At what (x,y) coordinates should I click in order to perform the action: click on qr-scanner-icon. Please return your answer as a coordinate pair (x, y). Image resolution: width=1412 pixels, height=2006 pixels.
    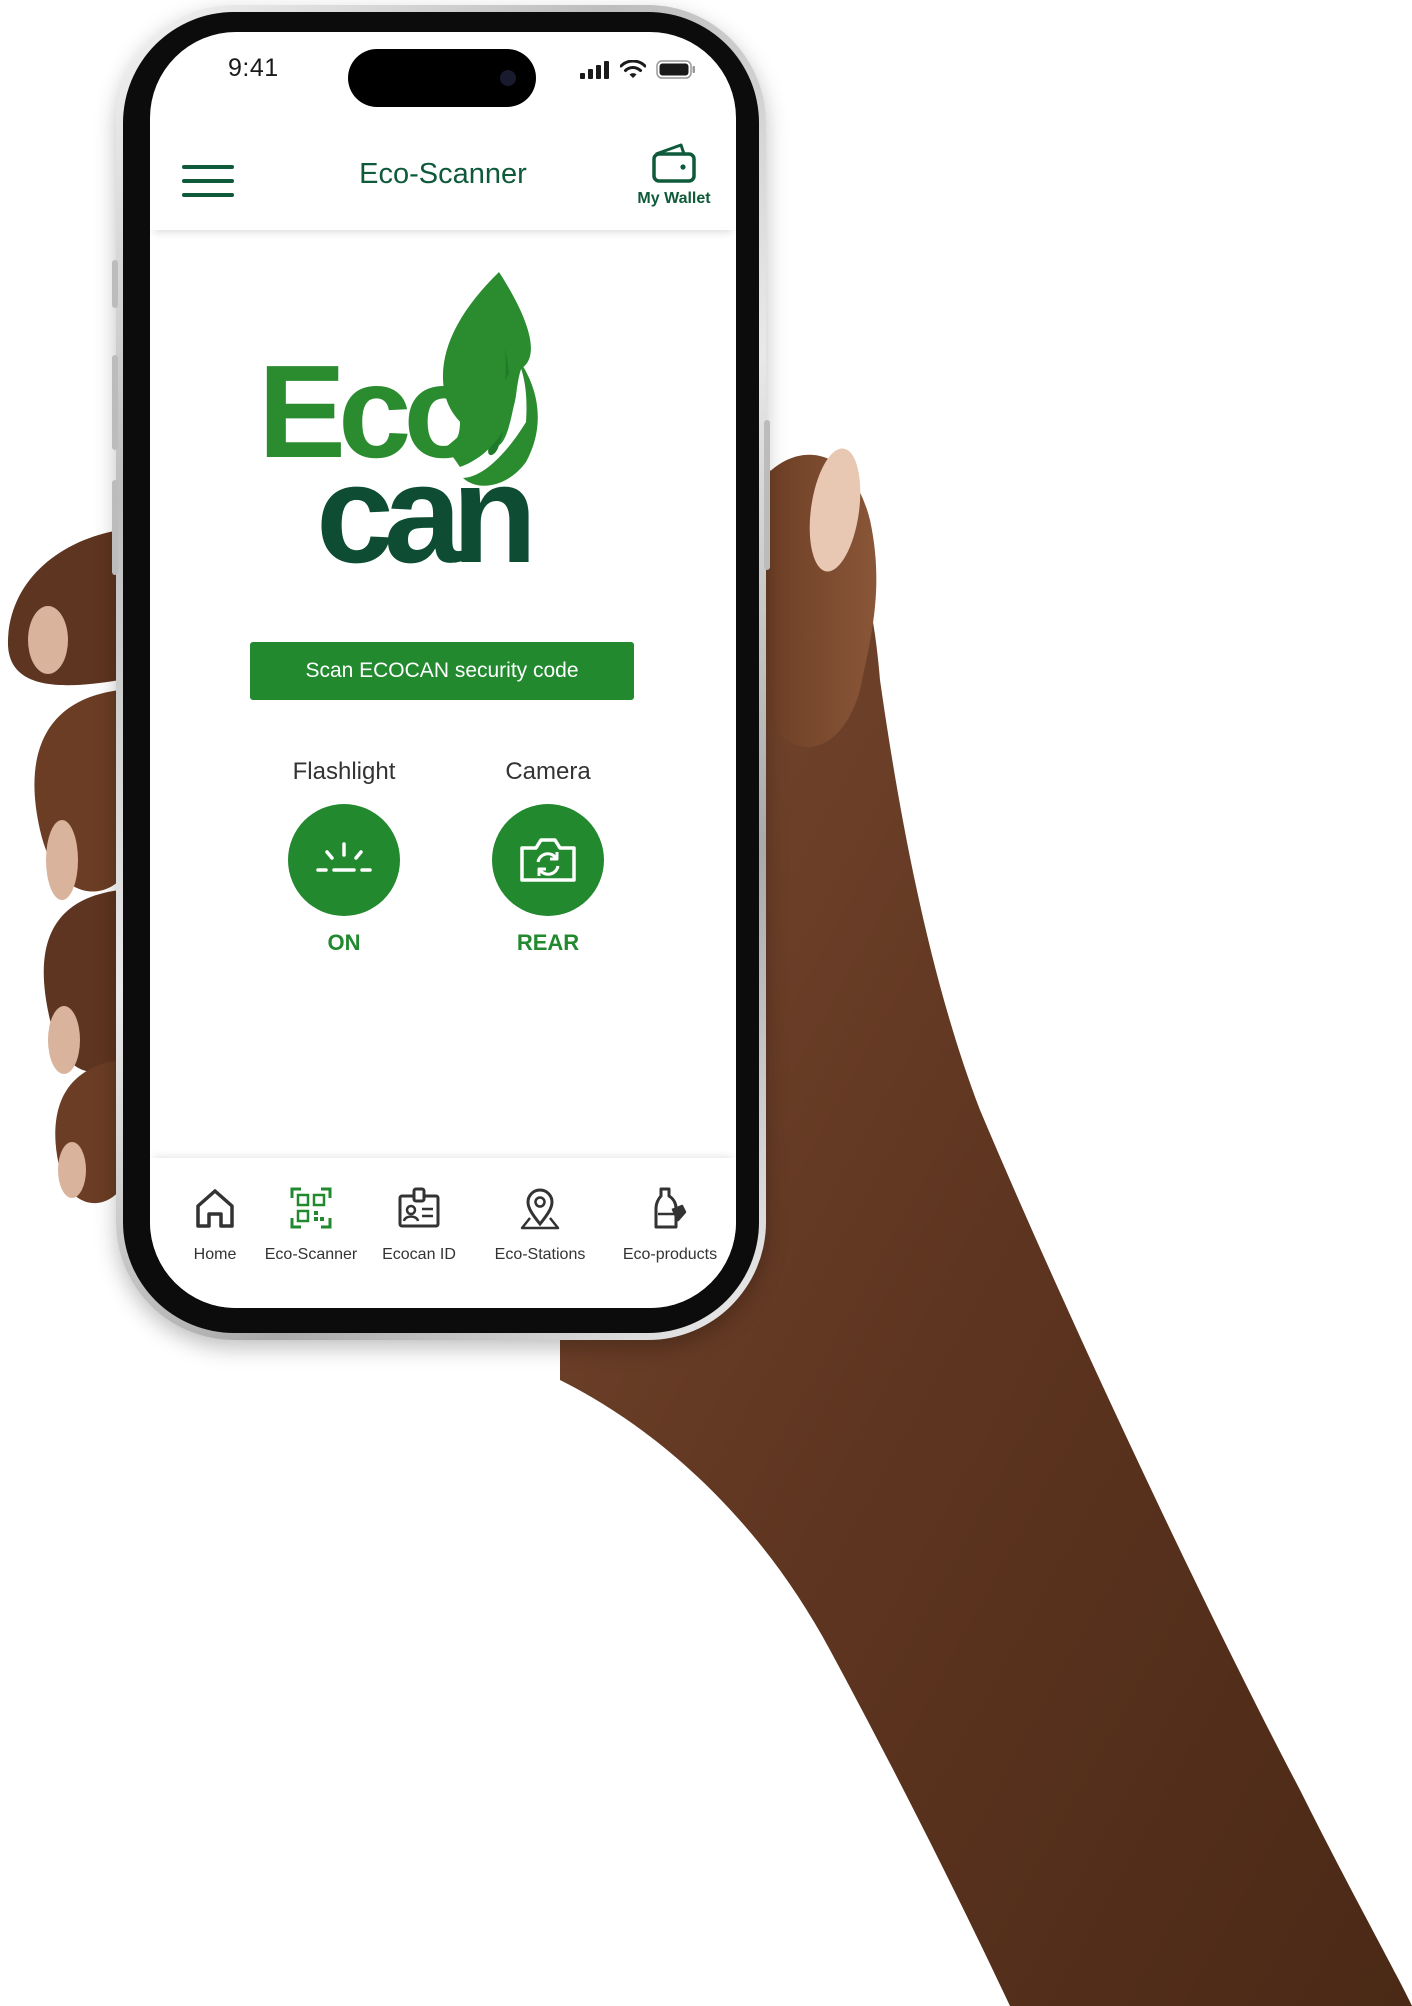
    Looking at the image, I should click on (311, 1208).